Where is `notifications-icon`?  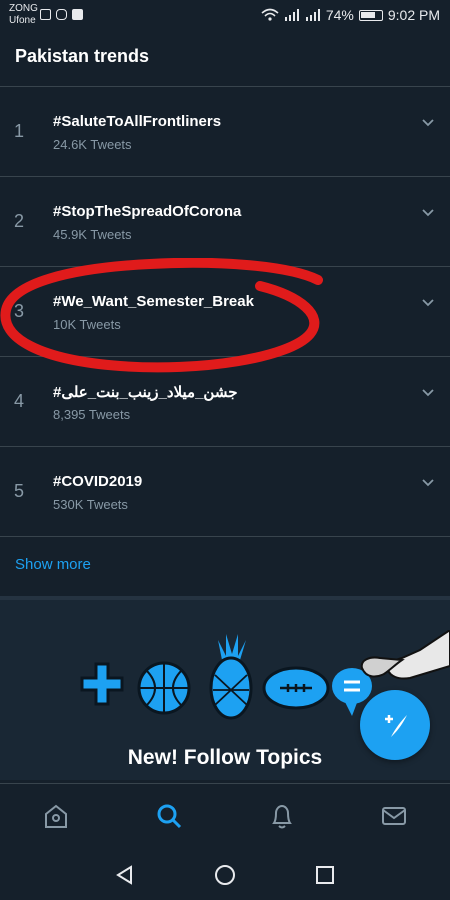
notifications-icon is located at coordinates (282, 816).